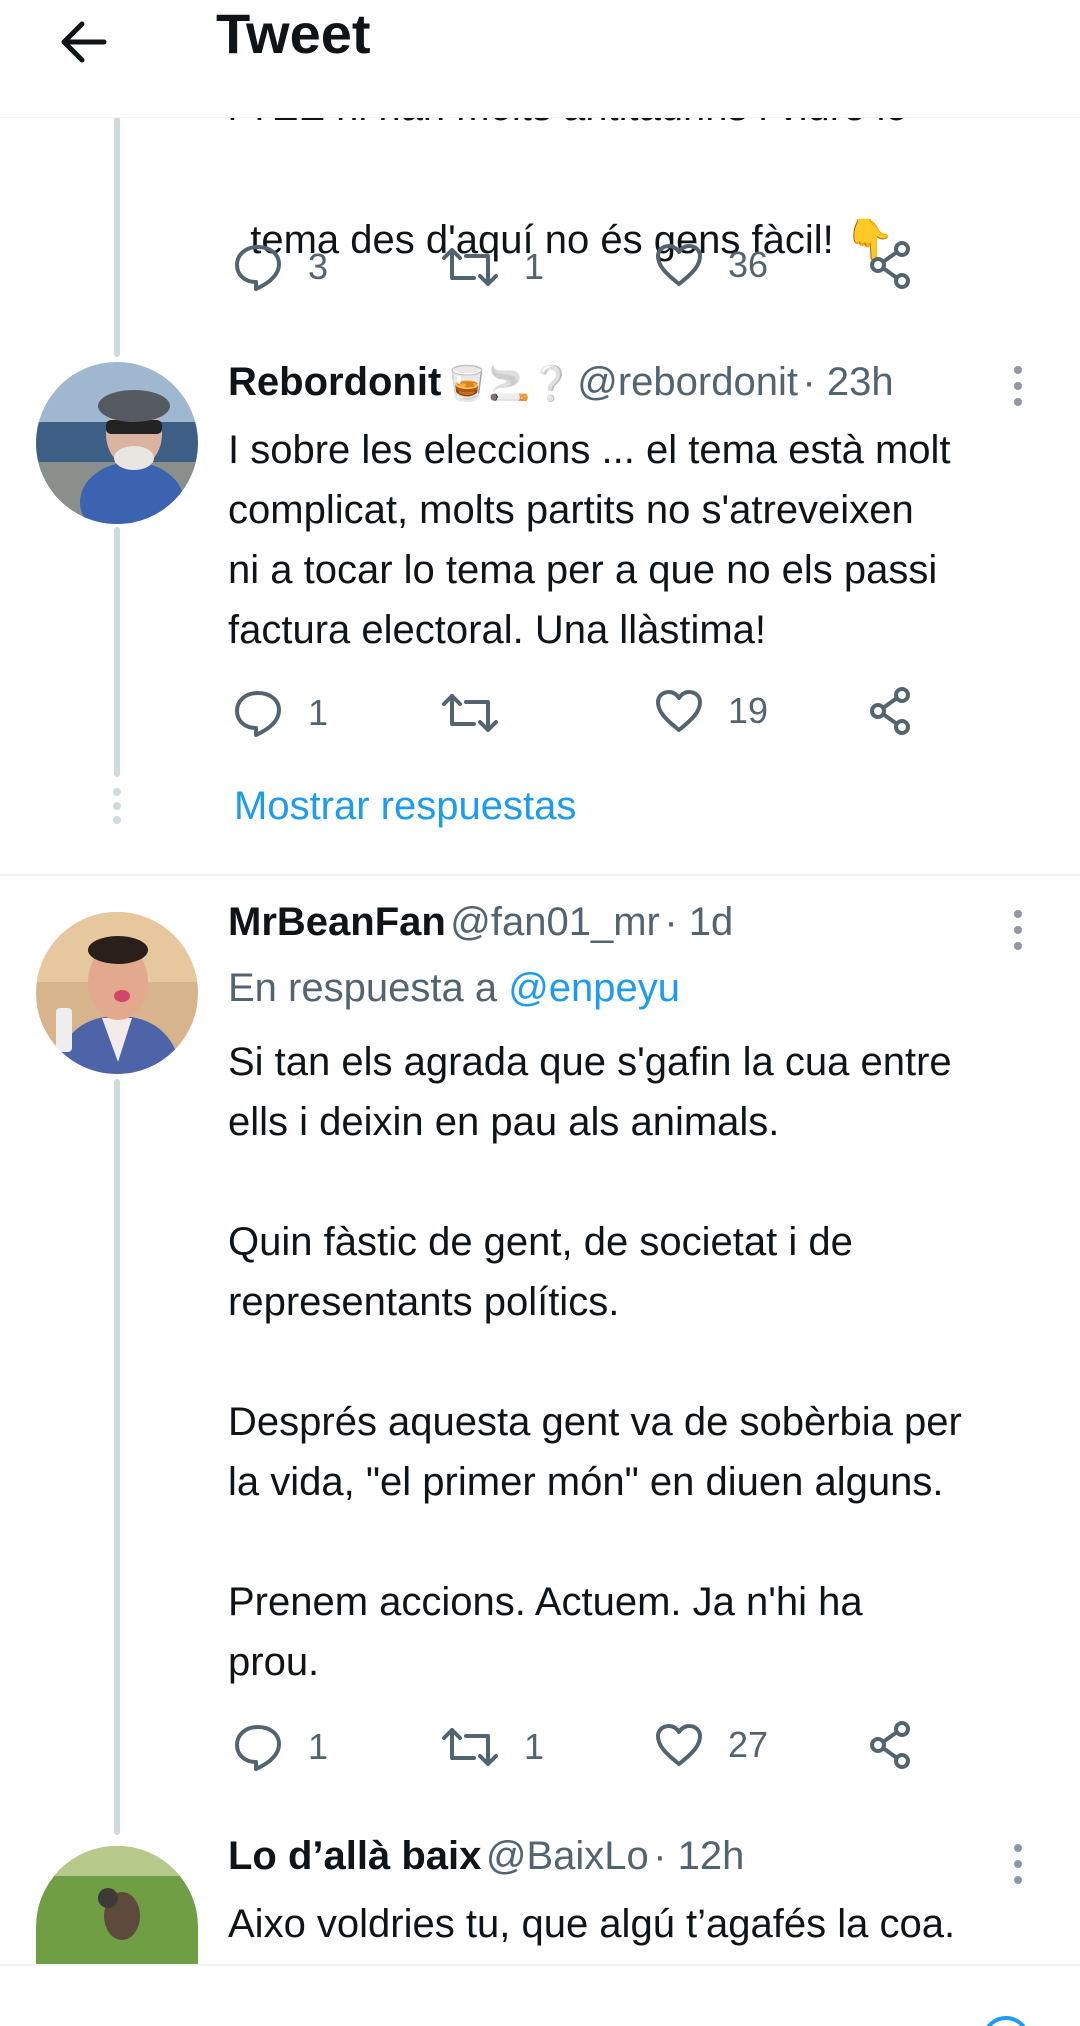 The image size is (1080, 2026). Describe the element at coordinates (555, 922) in the screenshot. I see `handle: @fan01_mr` at that location.